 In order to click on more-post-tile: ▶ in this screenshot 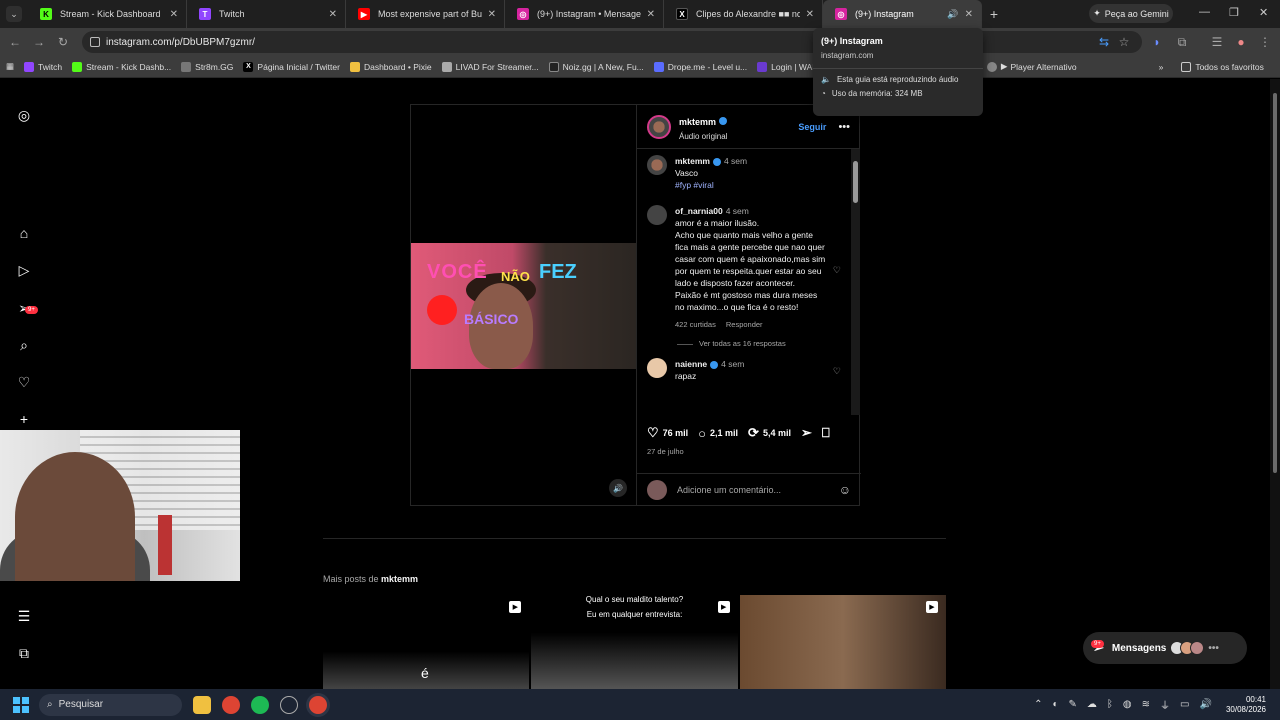, I will do `click(842, 642)`.